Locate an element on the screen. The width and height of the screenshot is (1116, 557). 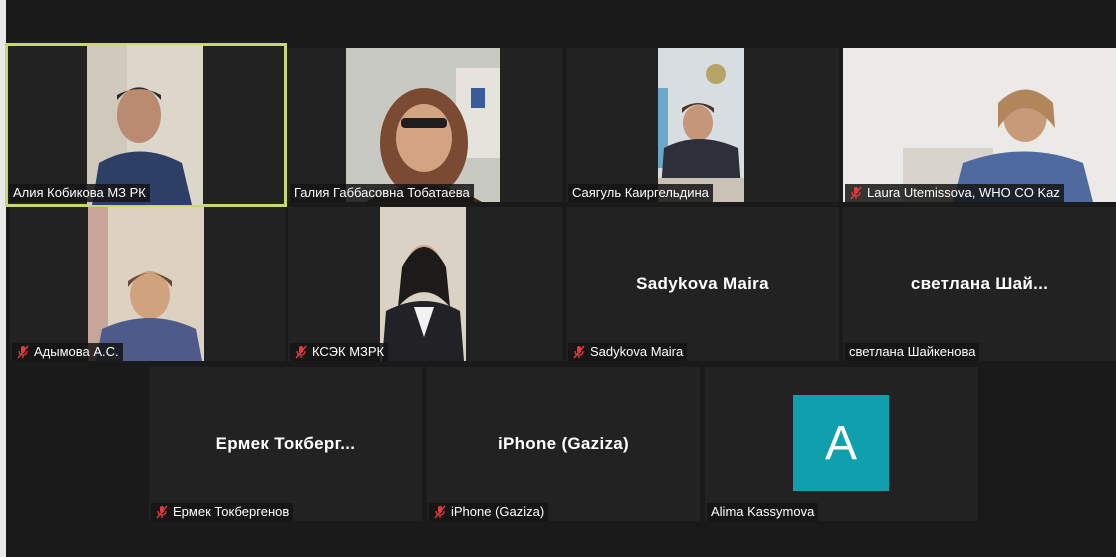
avatar: A is located at coordinates (841, 443).